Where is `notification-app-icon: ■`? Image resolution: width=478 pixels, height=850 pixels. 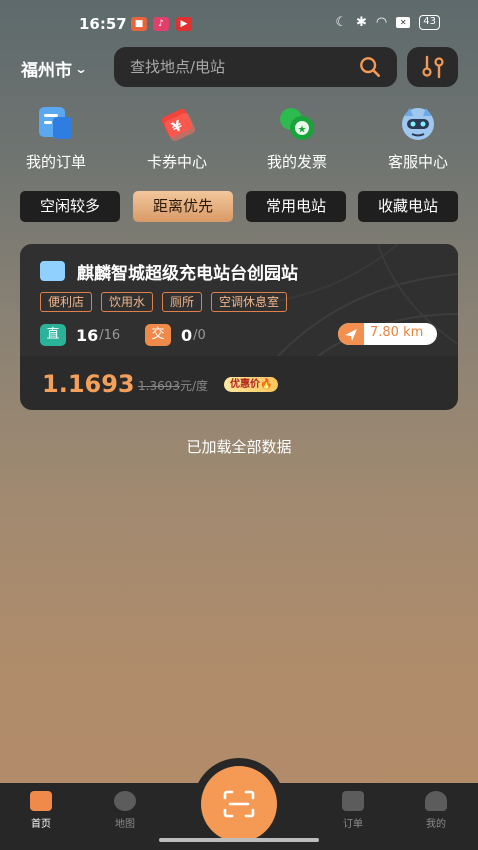 notification-app-icon: ■ is located at coordinates (139, 24).